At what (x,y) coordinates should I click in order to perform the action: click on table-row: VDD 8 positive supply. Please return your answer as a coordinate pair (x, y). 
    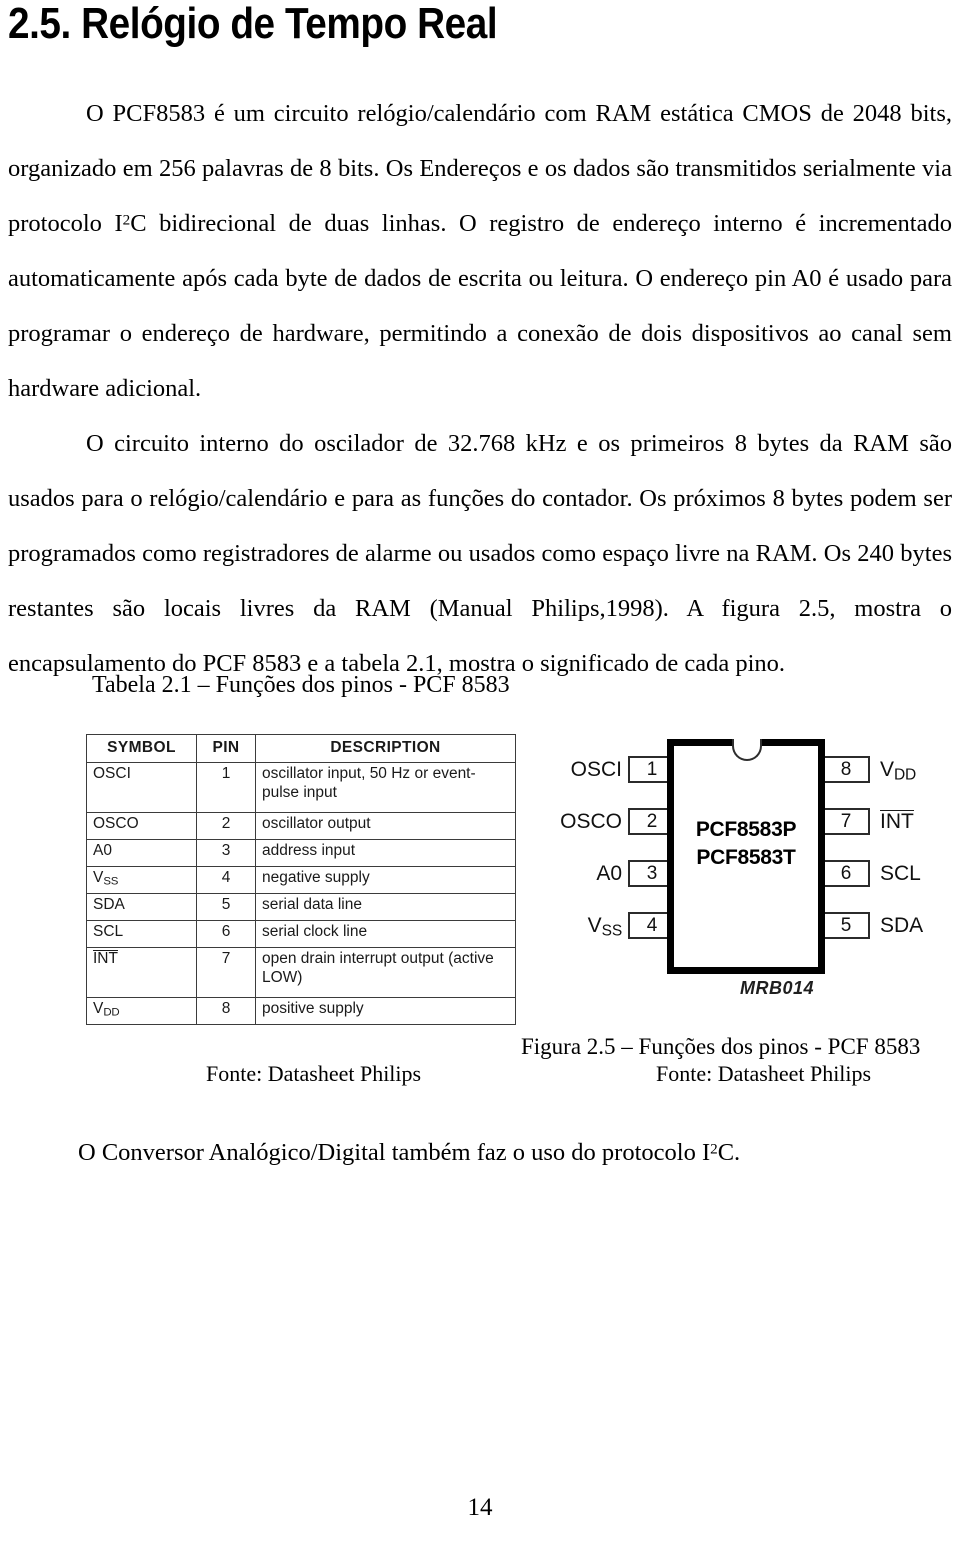
    Looking at the image, I should click on (301, 1011).